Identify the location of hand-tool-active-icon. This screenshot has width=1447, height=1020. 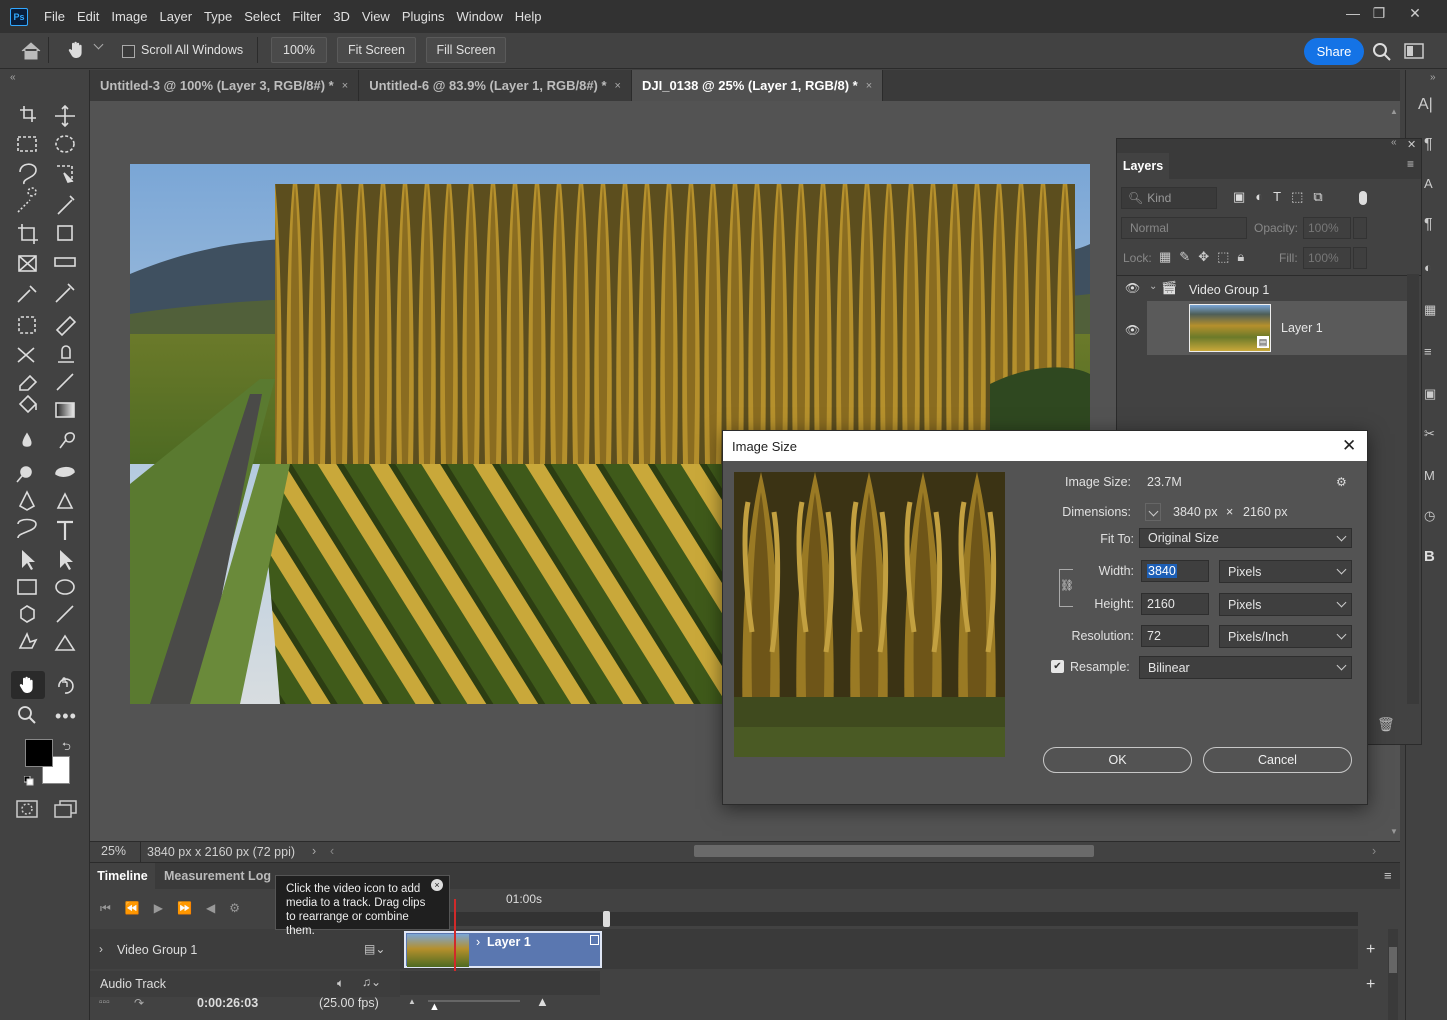
(28, 685).